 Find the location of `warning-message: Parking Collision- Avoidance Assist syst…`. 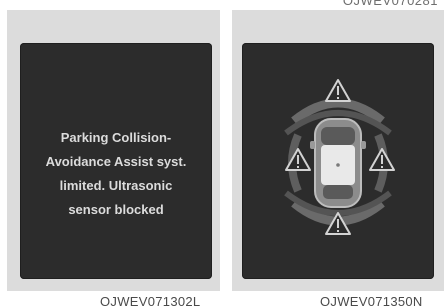

warning-message: Parking Collision- Avoidance Assist syst… is located at coordinates (116, 174).